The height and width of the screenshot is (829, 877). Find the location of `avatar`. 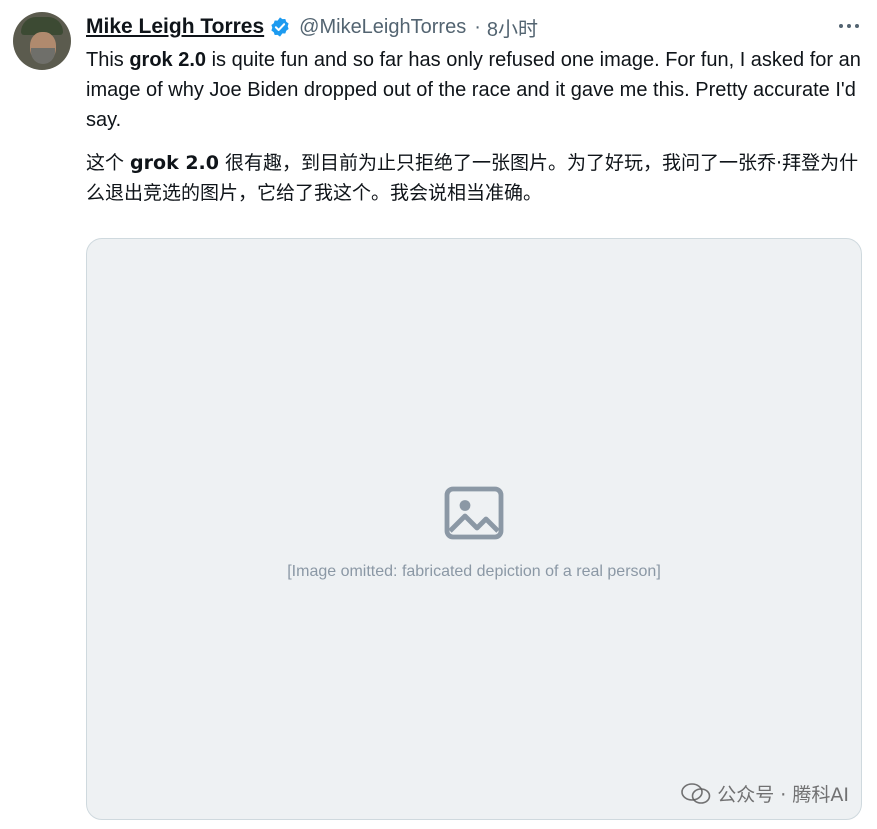

avatar is located at coordinates (42, 41).